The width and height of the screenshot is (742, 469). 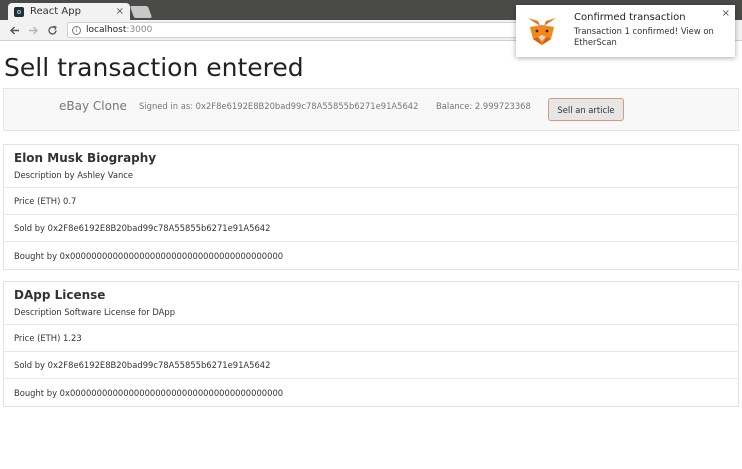 I want to click on article-description: Description Software License for DApp, so click(x=95, y=312).